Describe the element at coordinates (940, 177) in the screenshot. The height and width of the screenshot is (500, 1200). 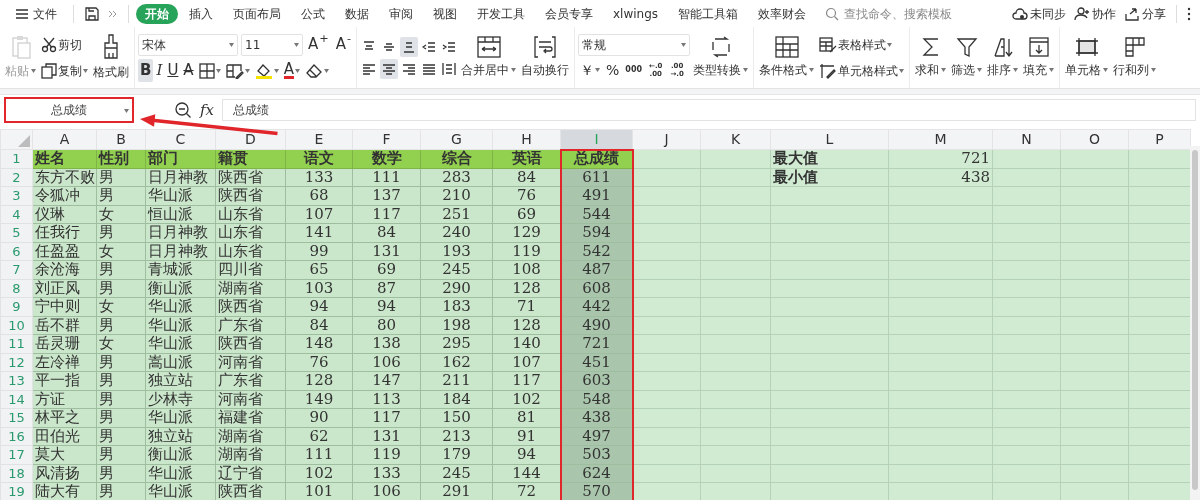
I see `table-cell: 438` at that location.